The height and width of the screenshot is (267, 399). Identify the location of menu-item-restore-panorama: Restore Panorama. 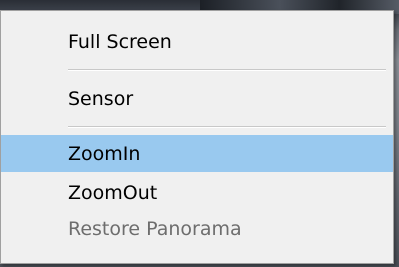
(155, 228).